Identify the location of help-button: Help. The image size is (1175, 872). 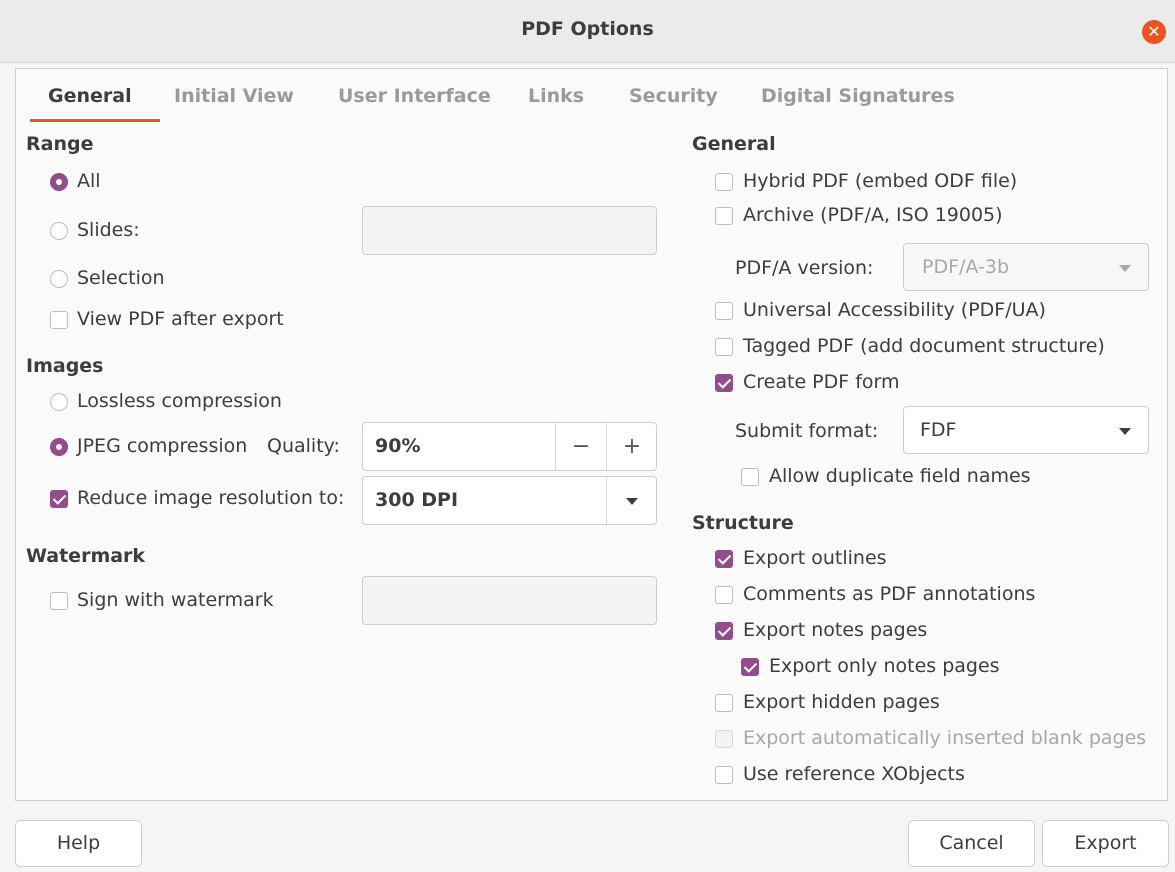
(78, 843).